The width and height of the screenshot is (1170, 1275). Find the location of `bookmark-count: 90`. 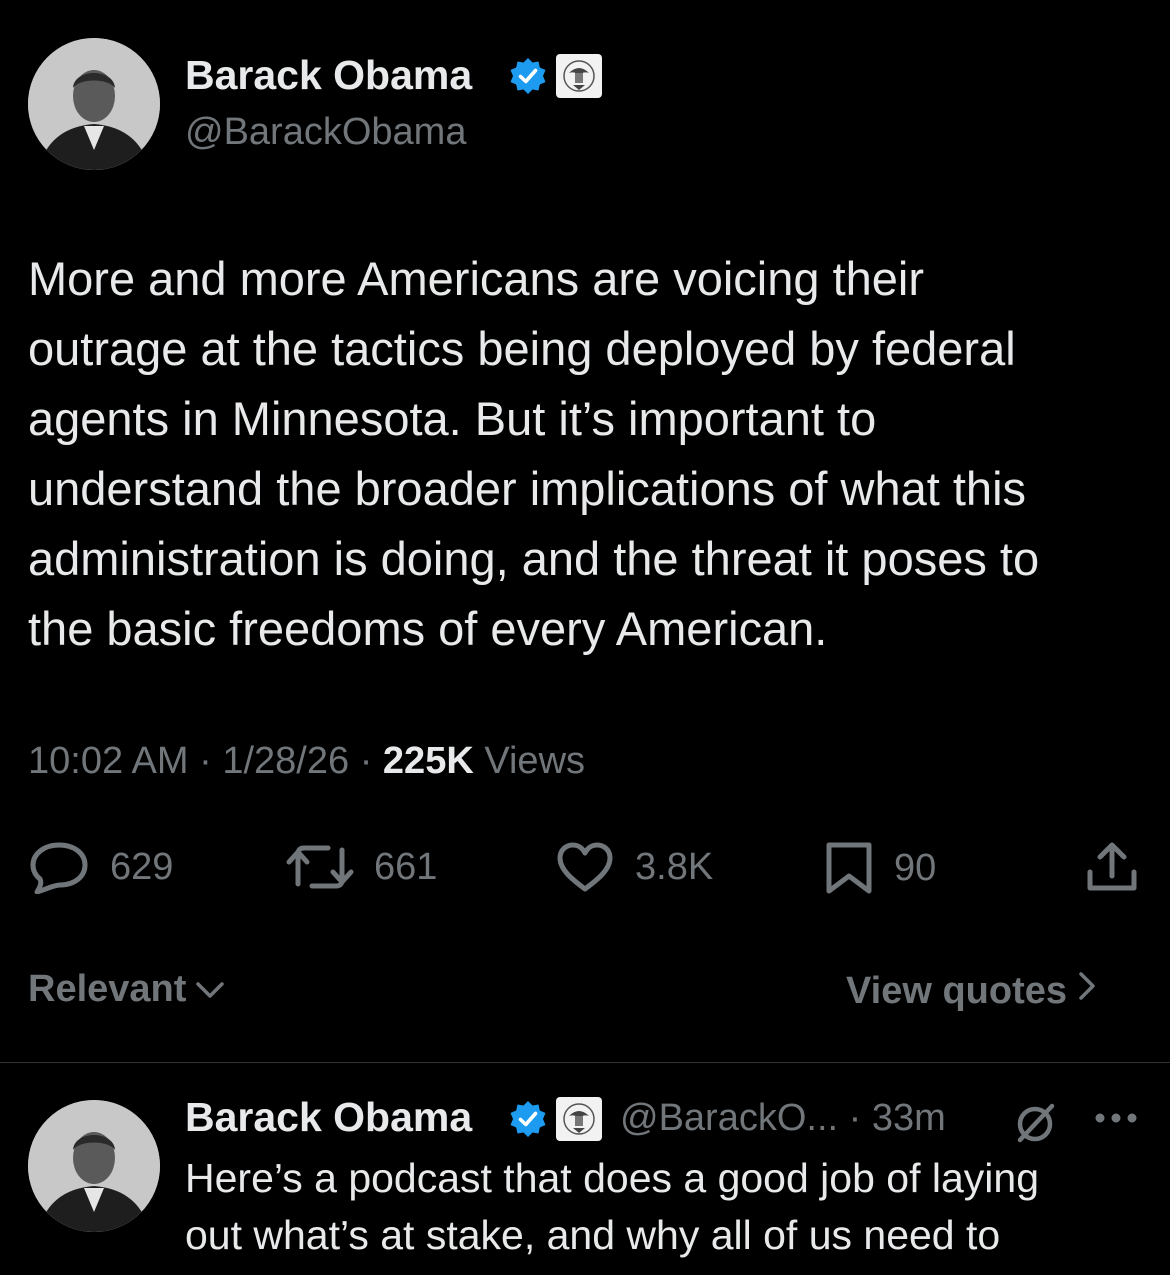

bookmark-count: 90 is located at coordinates (915, 867).